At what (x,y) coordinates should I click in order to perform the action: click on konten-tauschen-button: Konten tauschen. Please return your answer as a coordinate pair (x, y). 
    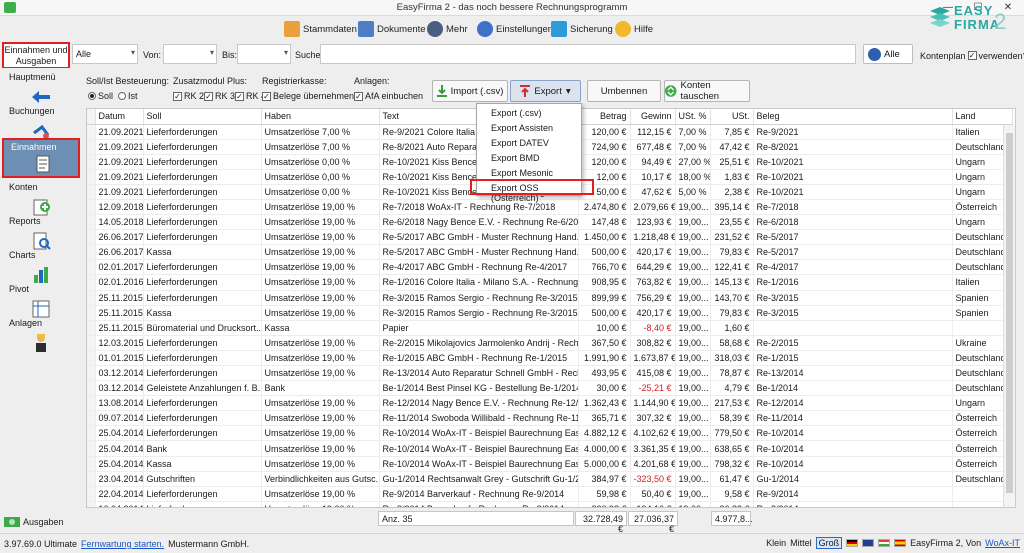
    Looking at the image, I should click on (707, 91).